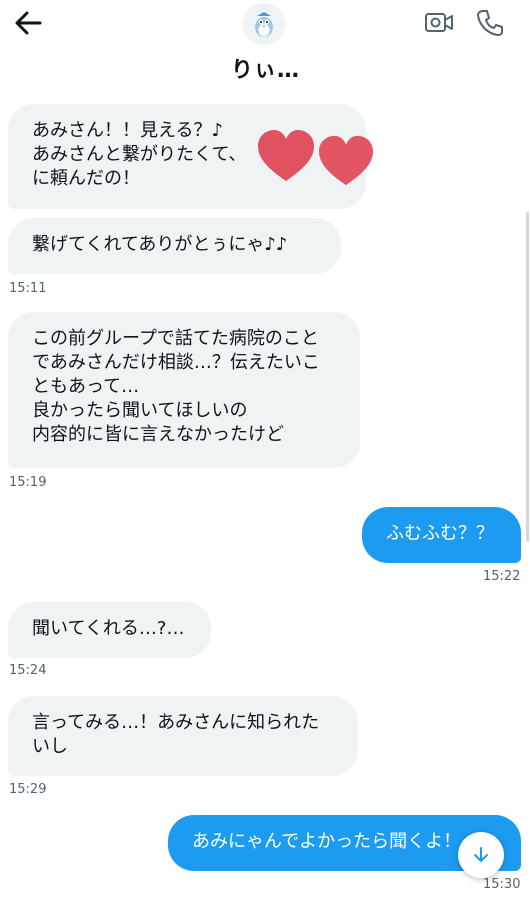  I want to click on message-timestamp: 15:11, so click(28, 288).